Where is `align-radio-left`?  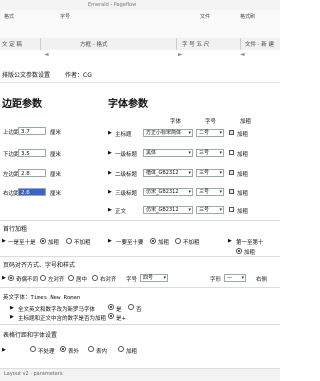
align-radio-left is located at coordinates (43, 278).